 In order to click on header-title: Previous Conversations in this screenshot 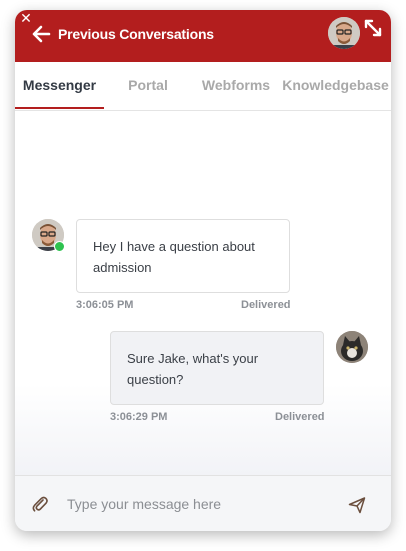, I will do `click(136, 34)`.